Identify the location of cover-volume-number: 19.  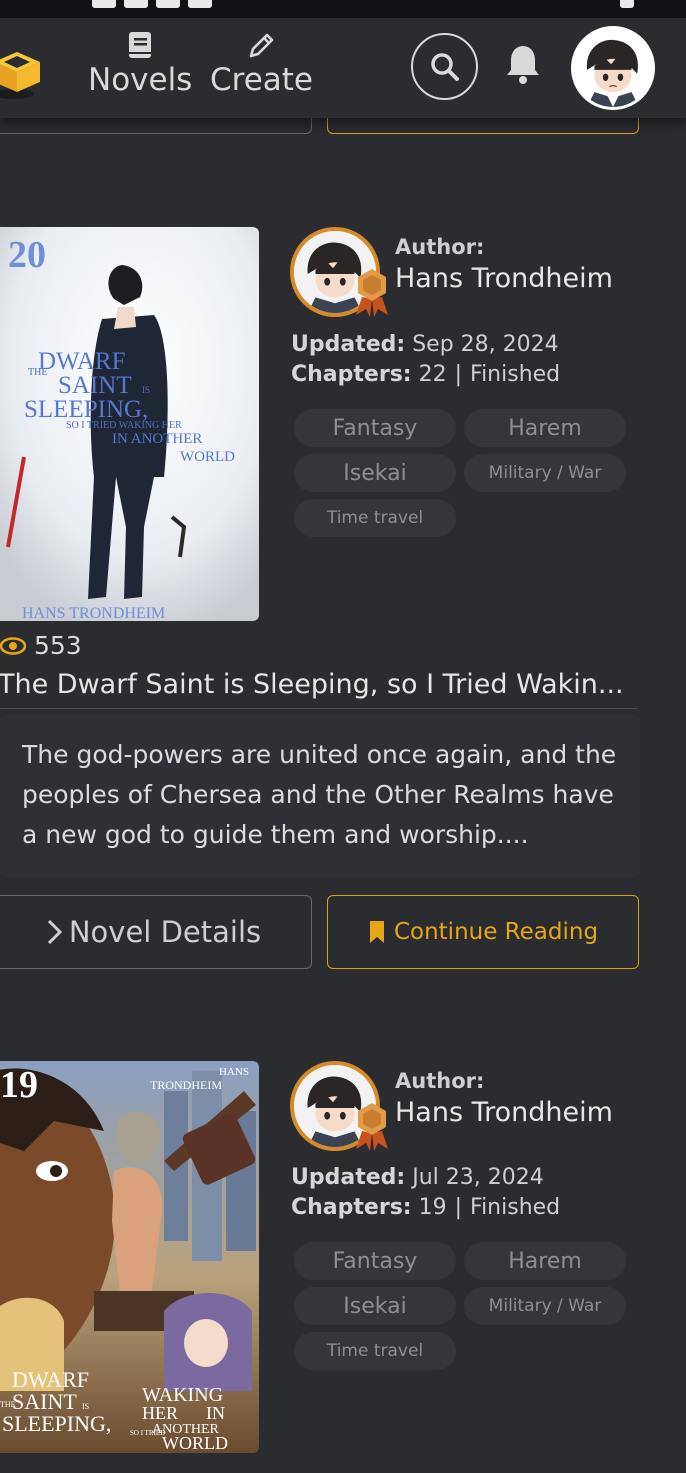
(19, 1085).